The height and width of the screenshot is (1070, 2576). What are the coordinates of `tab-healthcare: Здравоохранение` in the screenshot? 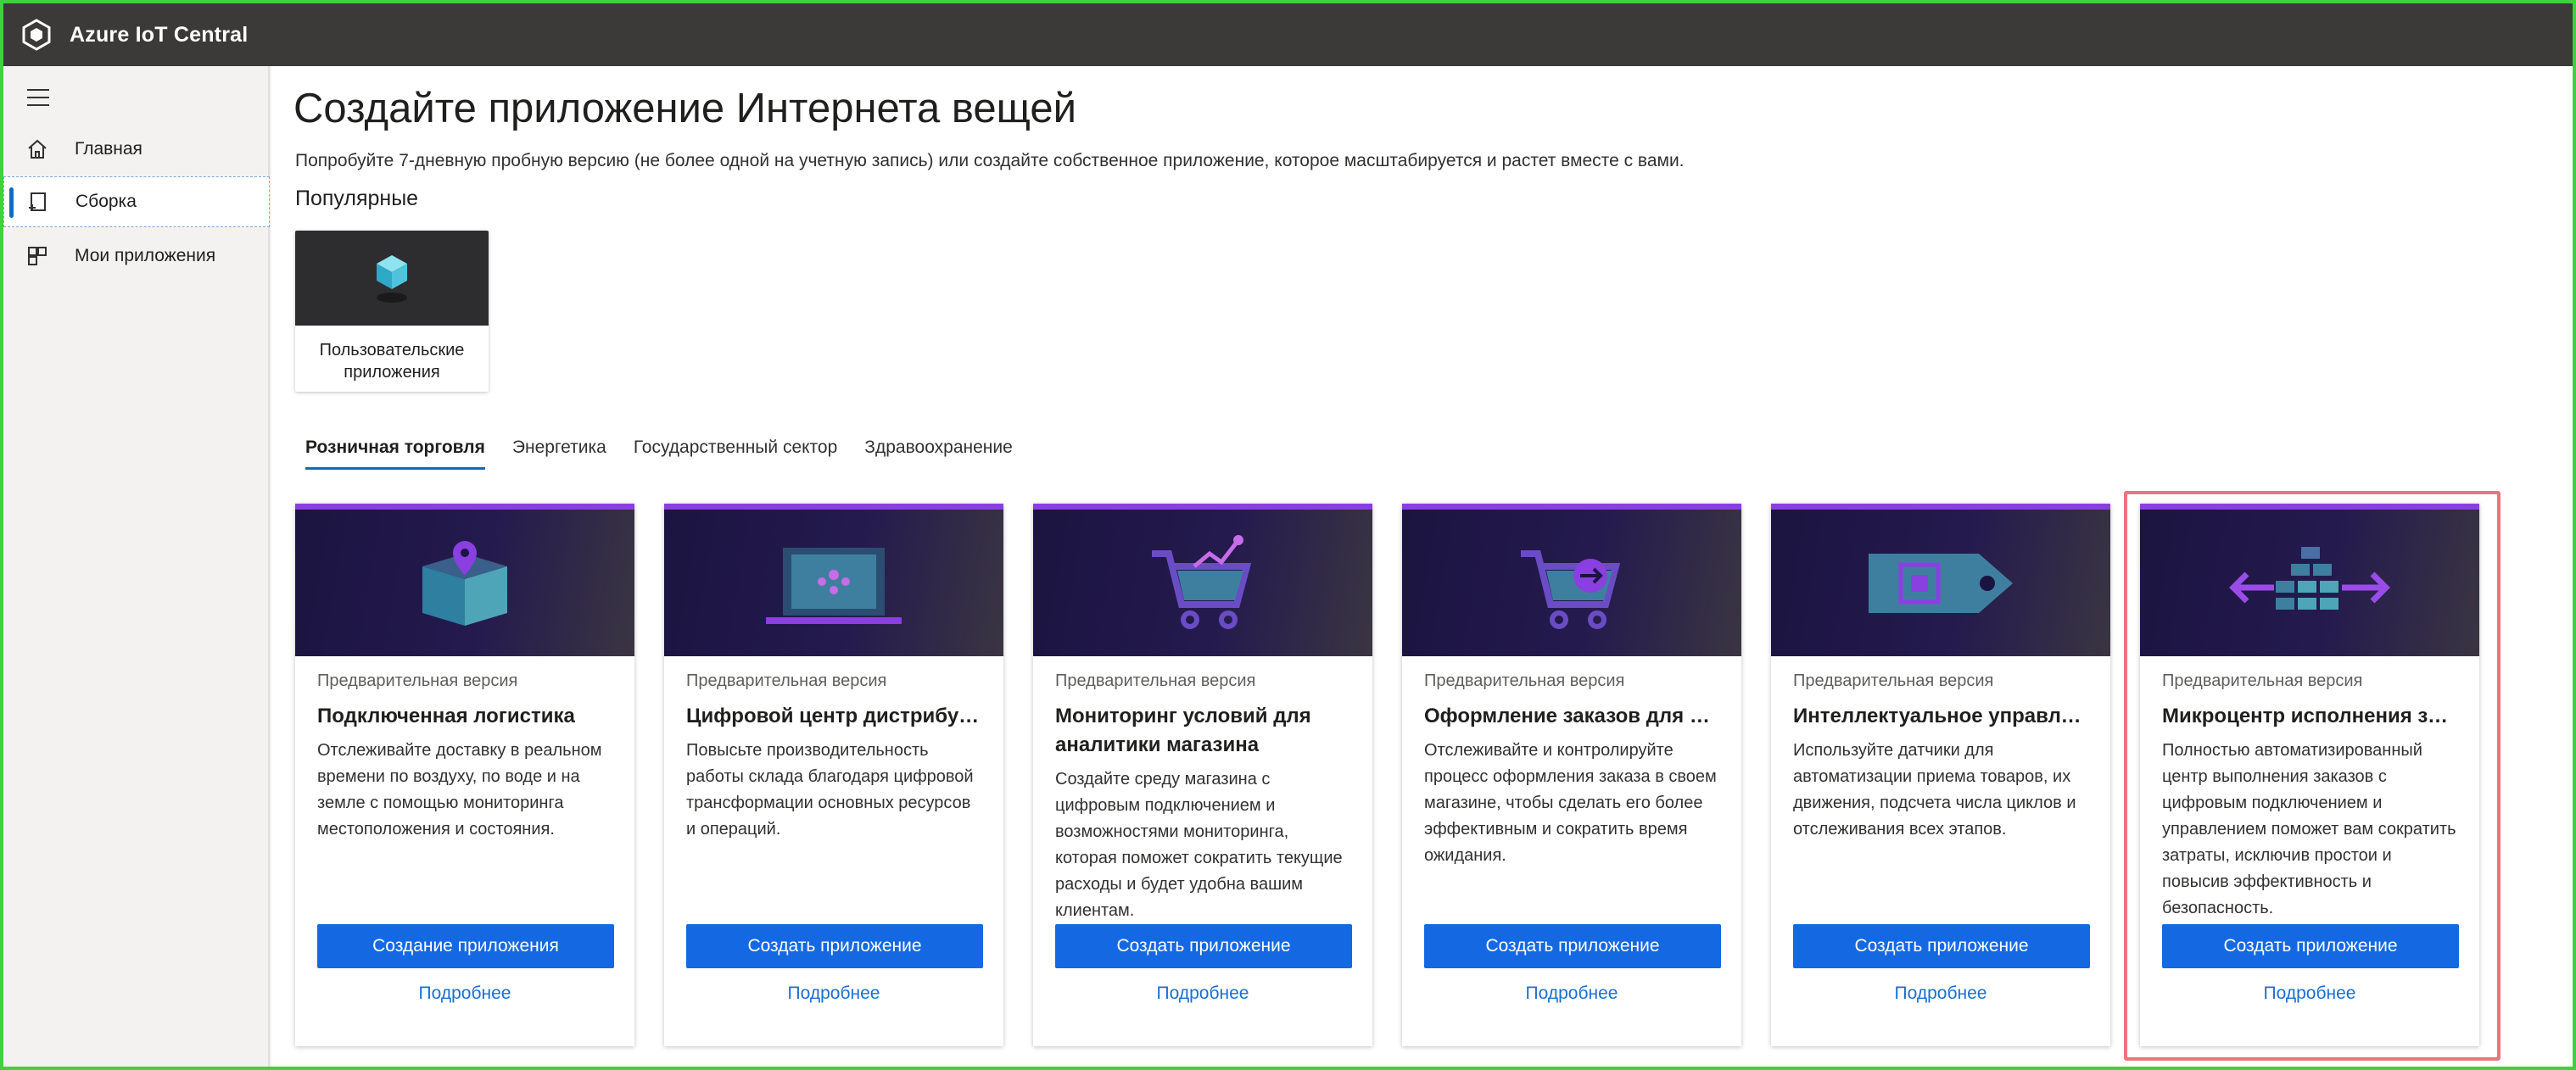 It's located at (938, 453).